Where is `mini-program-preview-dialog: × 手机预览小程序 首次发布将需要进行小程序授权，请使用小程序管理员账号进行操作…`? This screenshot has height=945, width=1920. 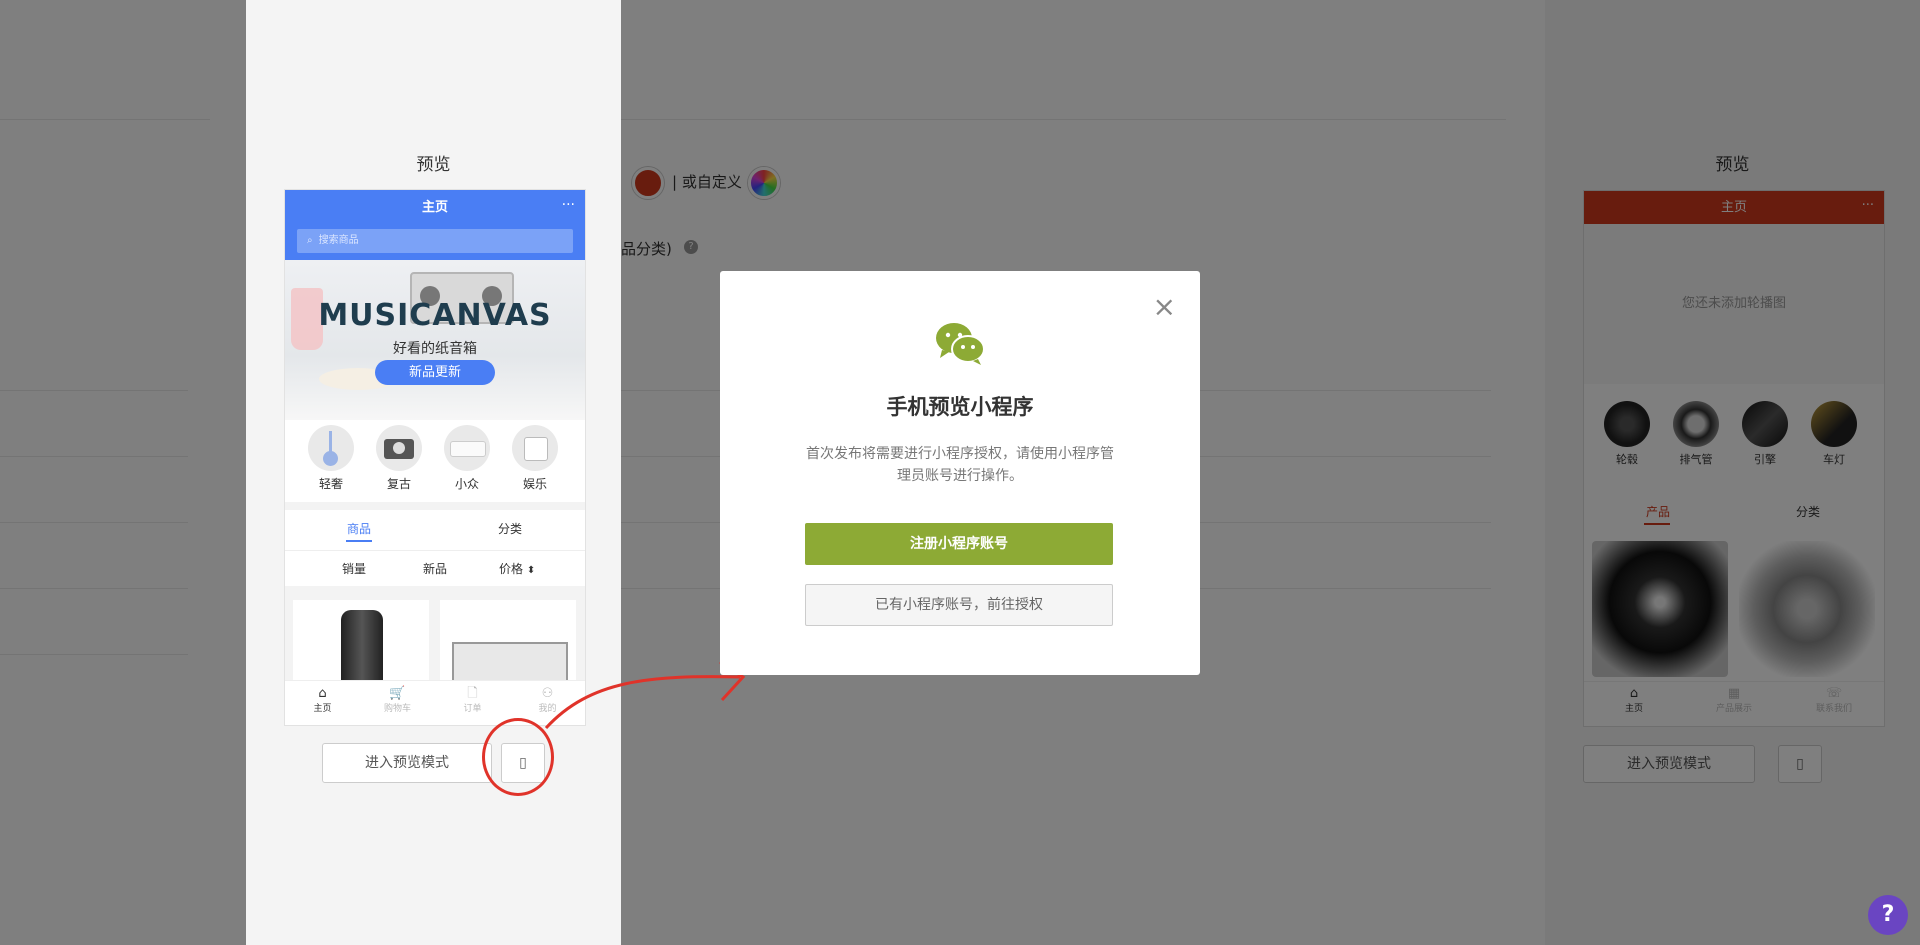 mini-program-preview-dialog: × 手机预览小程序 首次发布将需要进行小程序授权，请使用小程序管理员账号进行操作… is located at coordinates (960, 473).